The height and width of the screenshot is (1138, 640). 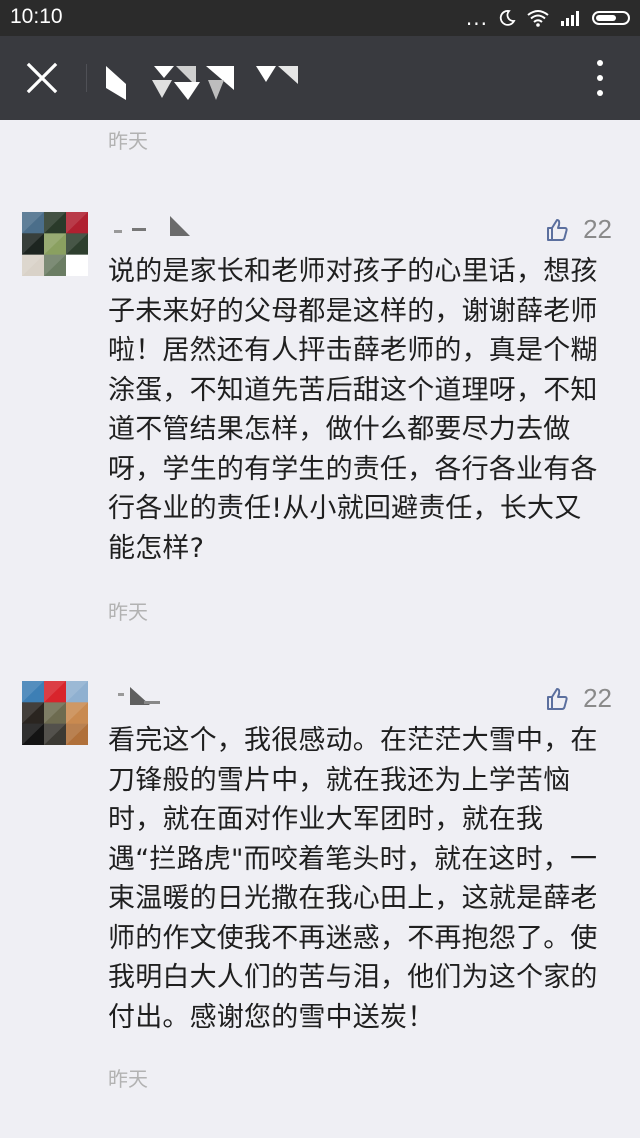 I want to click on battery-icon, so click(x=611, y=18).